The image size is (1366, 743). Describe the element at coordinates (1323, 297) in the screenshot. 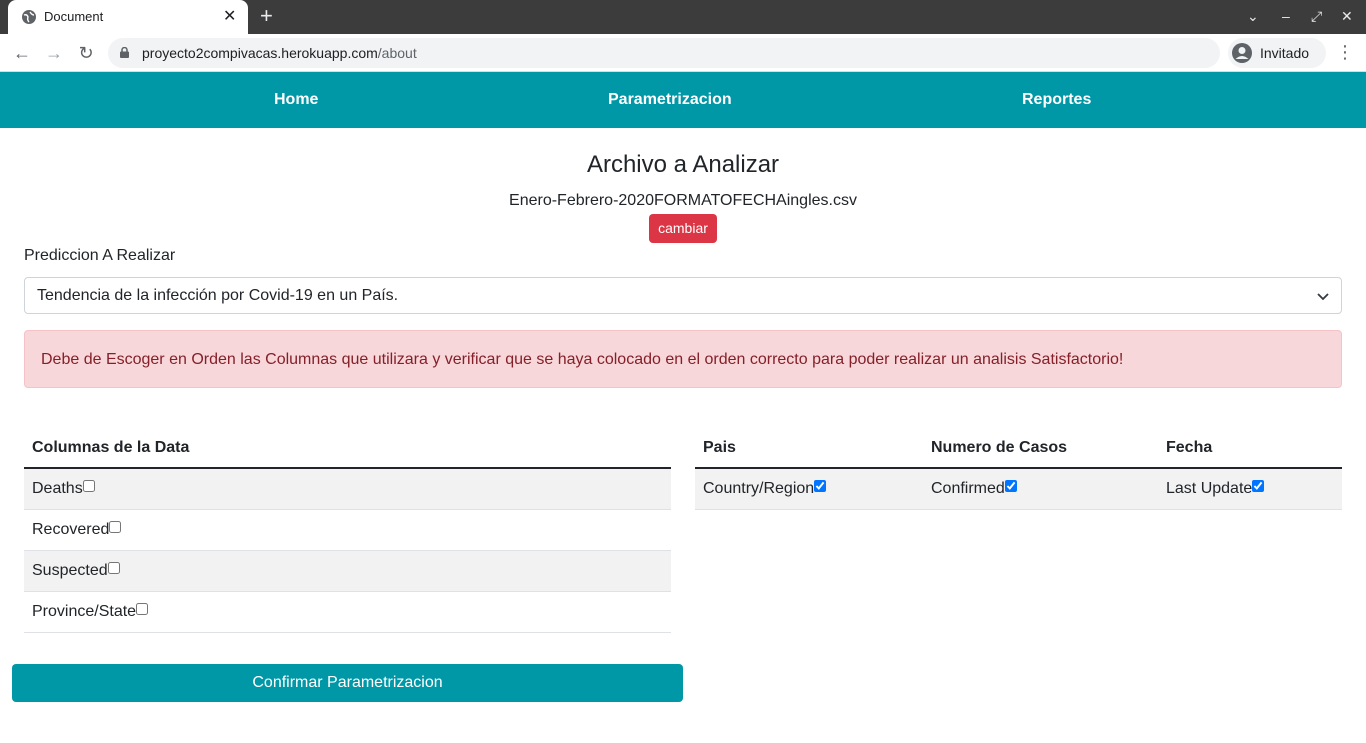

I see `chevron-down-icon` at that location.